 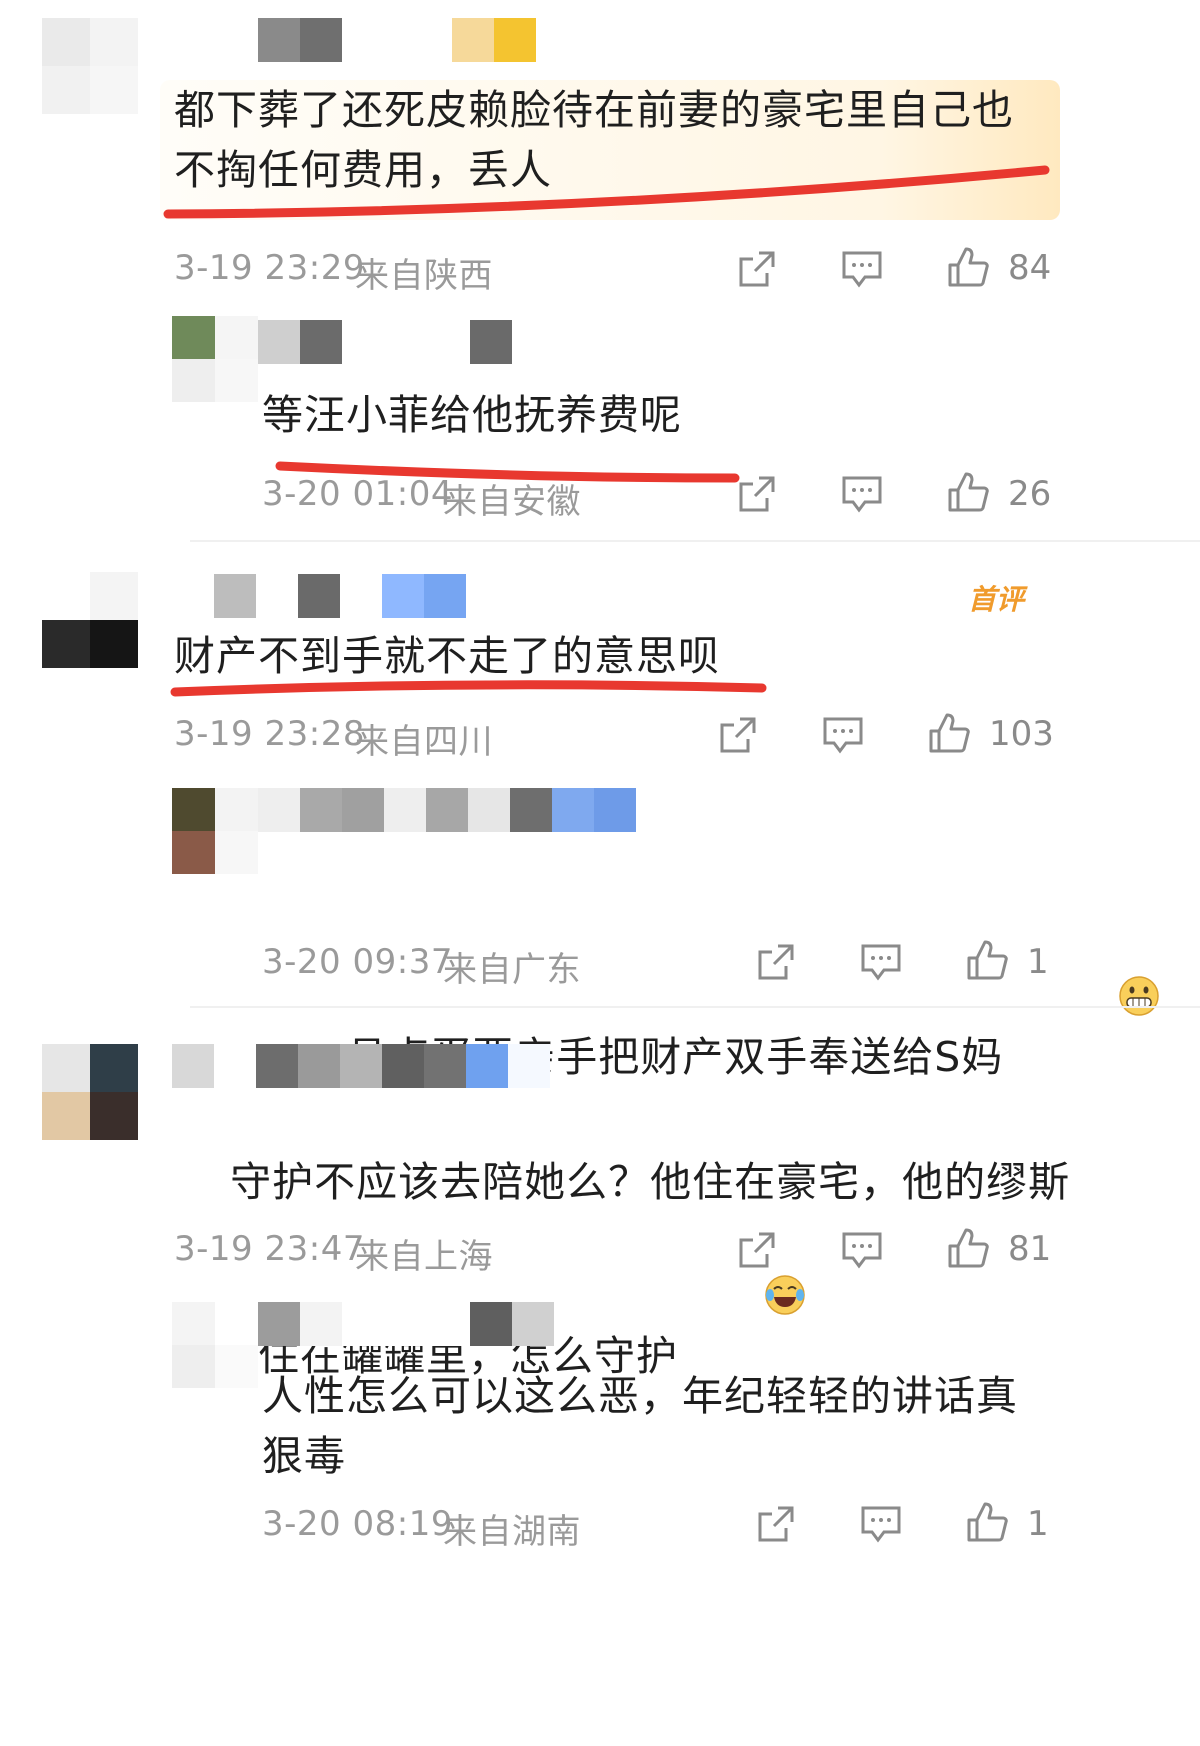 I want to click on like-count: 26, so click(x=1030, y=494).